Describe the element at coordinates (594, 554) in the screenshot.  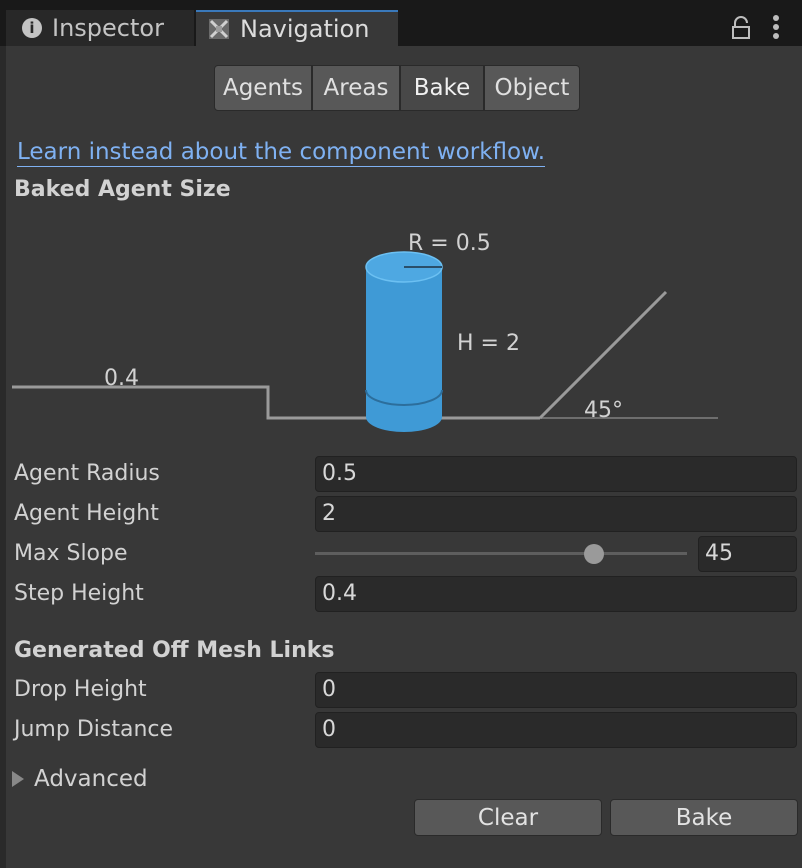
I see `max-slope-slider-thumb` at that location.